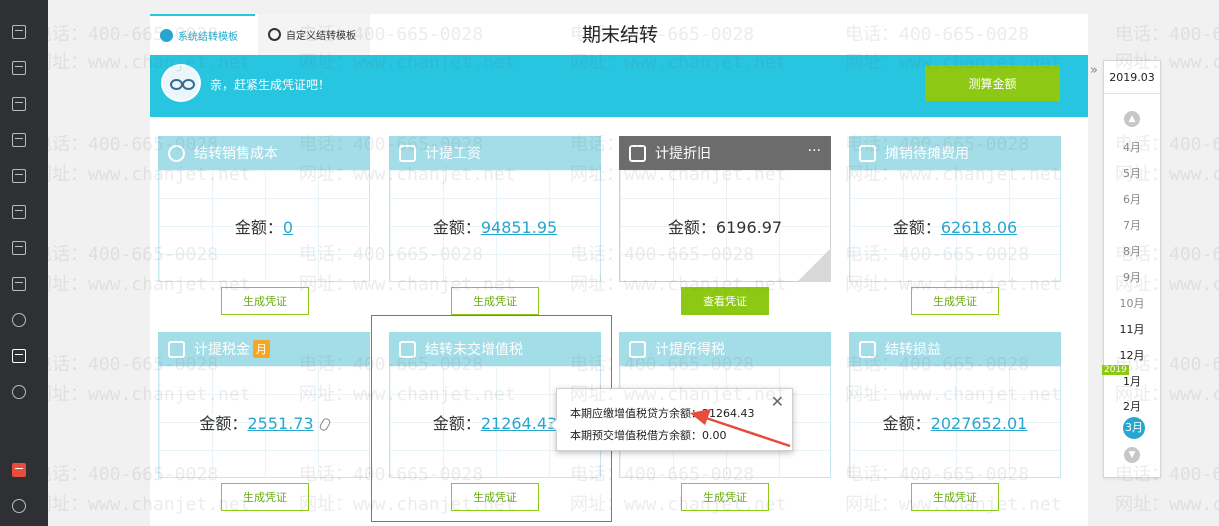 Image resolution: width=1219 pixels, height=526 pixels. Describe the element at coordinates (927, 154) in the screenshot. I see `card-title: 摊销待摊费用` at that location.